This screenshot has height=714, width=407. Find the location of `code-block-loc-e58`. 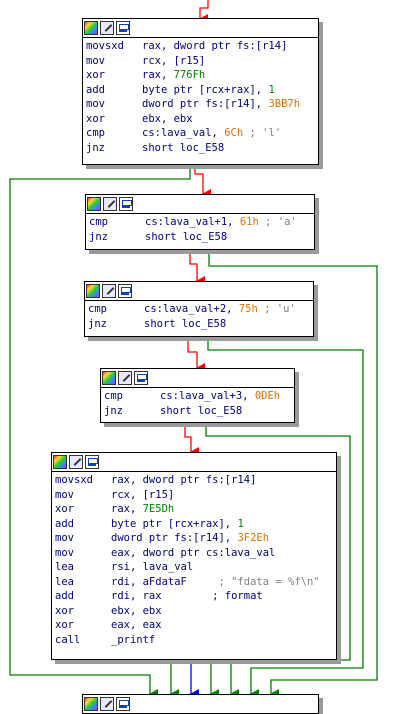

code-block-loc-e58 is located at coordinates (200, 704).